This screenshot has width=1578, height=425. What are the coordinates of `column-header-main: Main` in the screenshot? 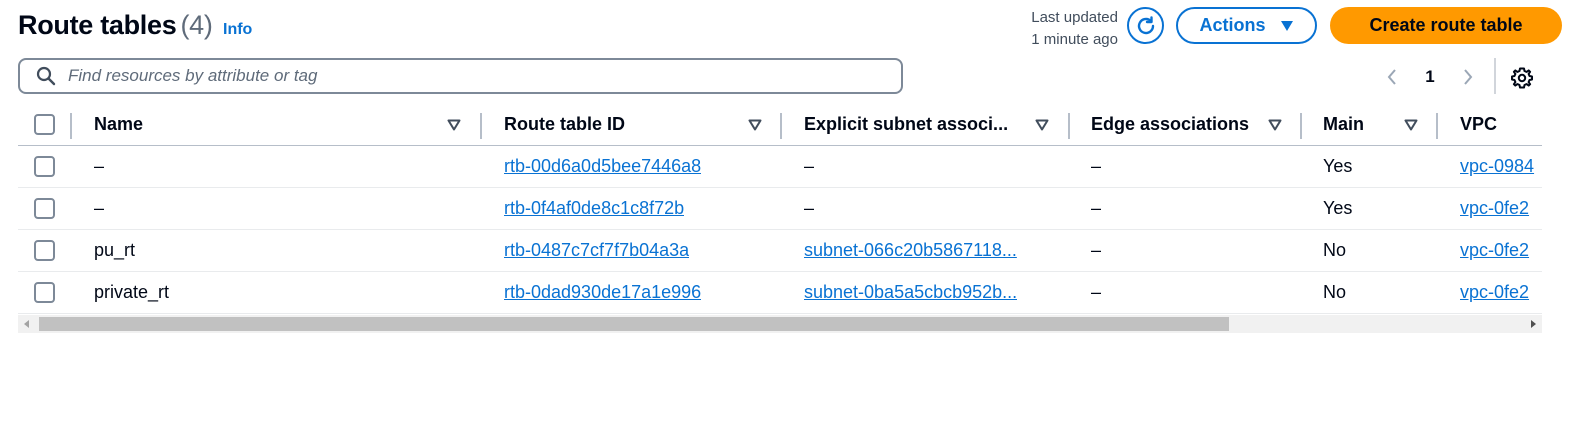 It's located at (1343, 124).